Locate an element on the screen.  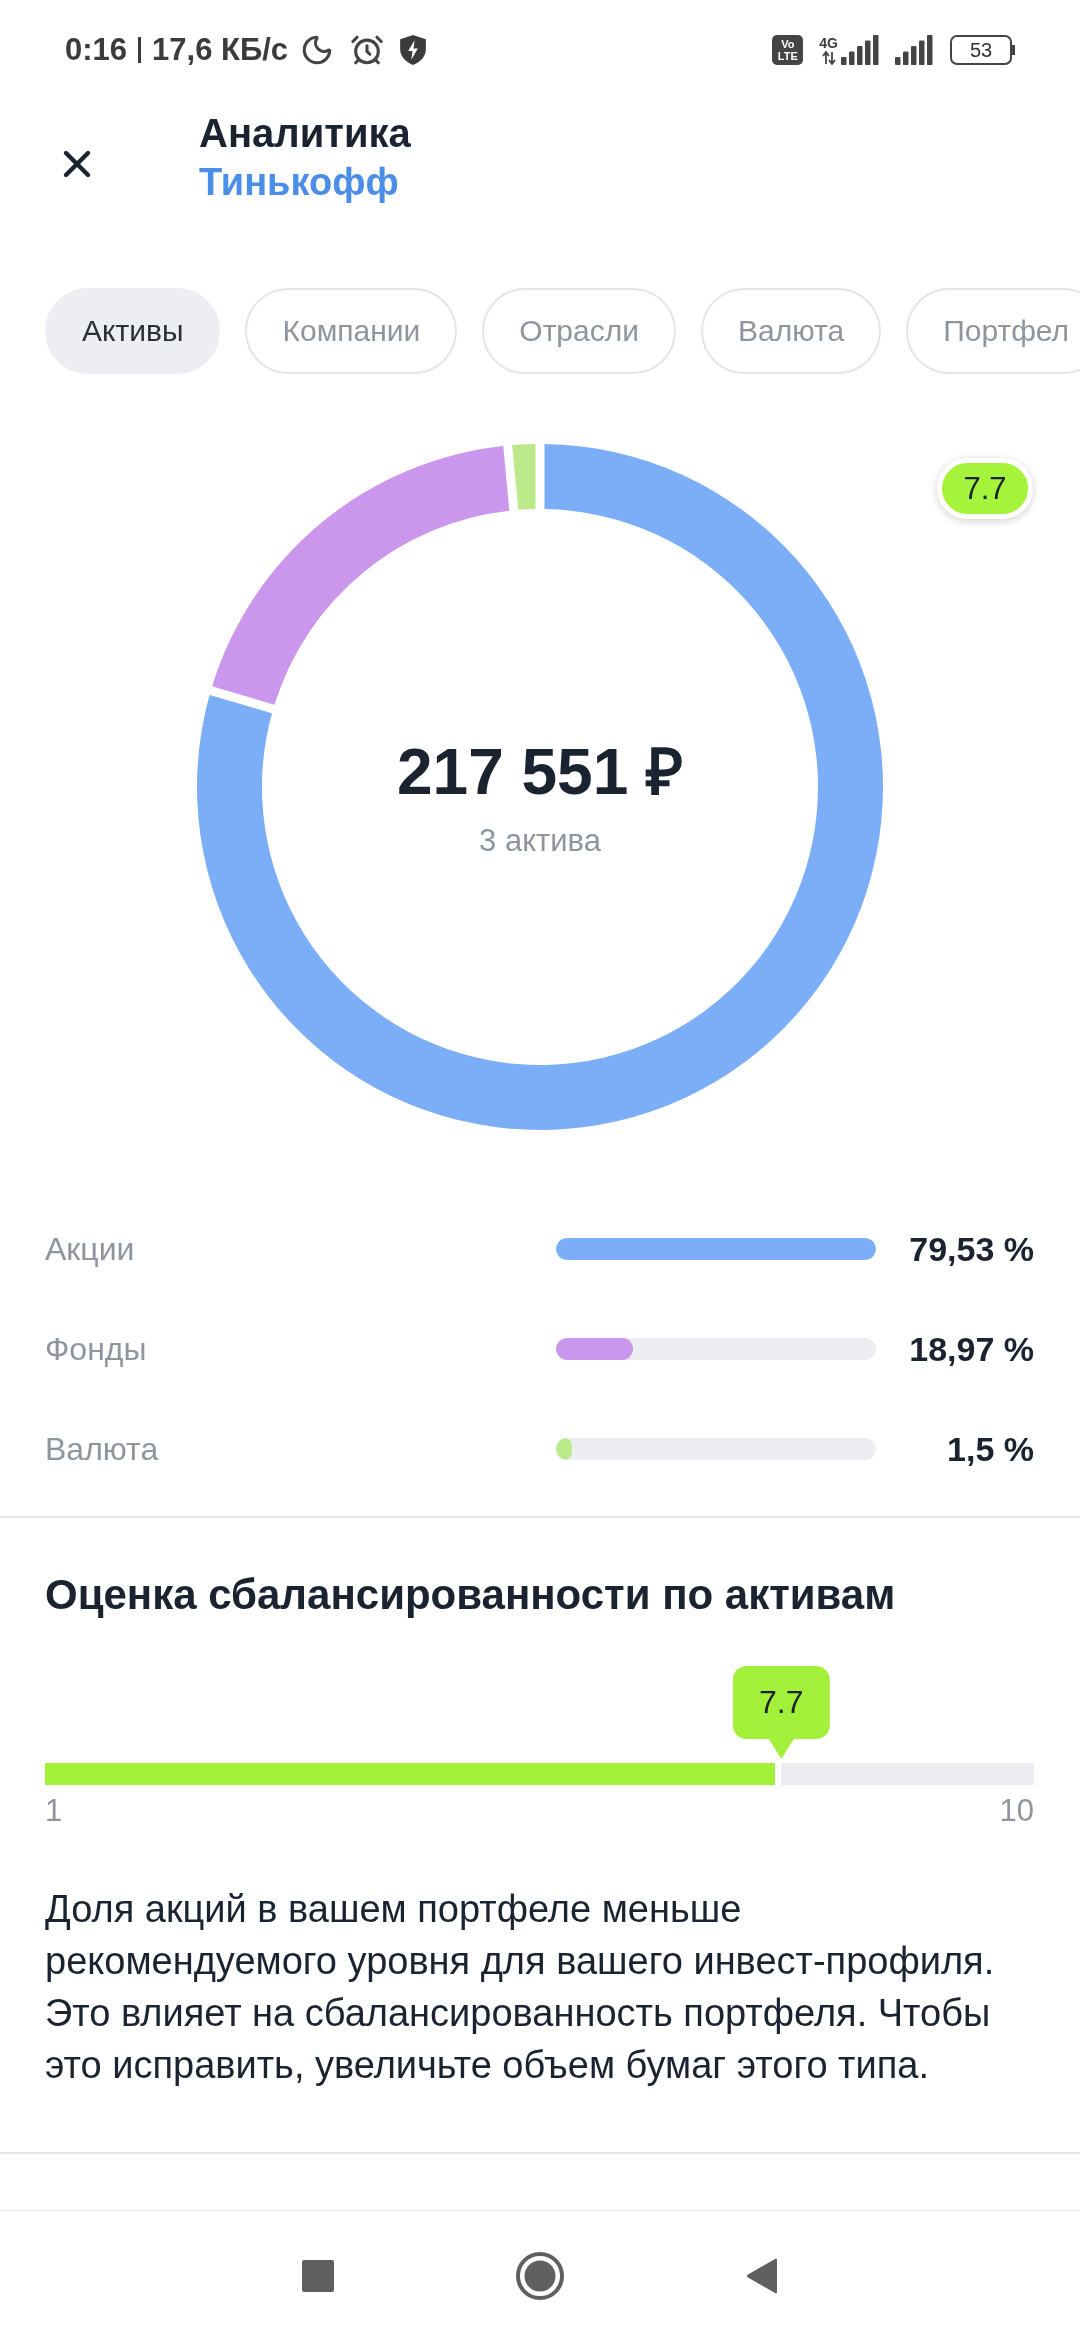
asset-name: Валюта is located at coordinates (102, 1449).